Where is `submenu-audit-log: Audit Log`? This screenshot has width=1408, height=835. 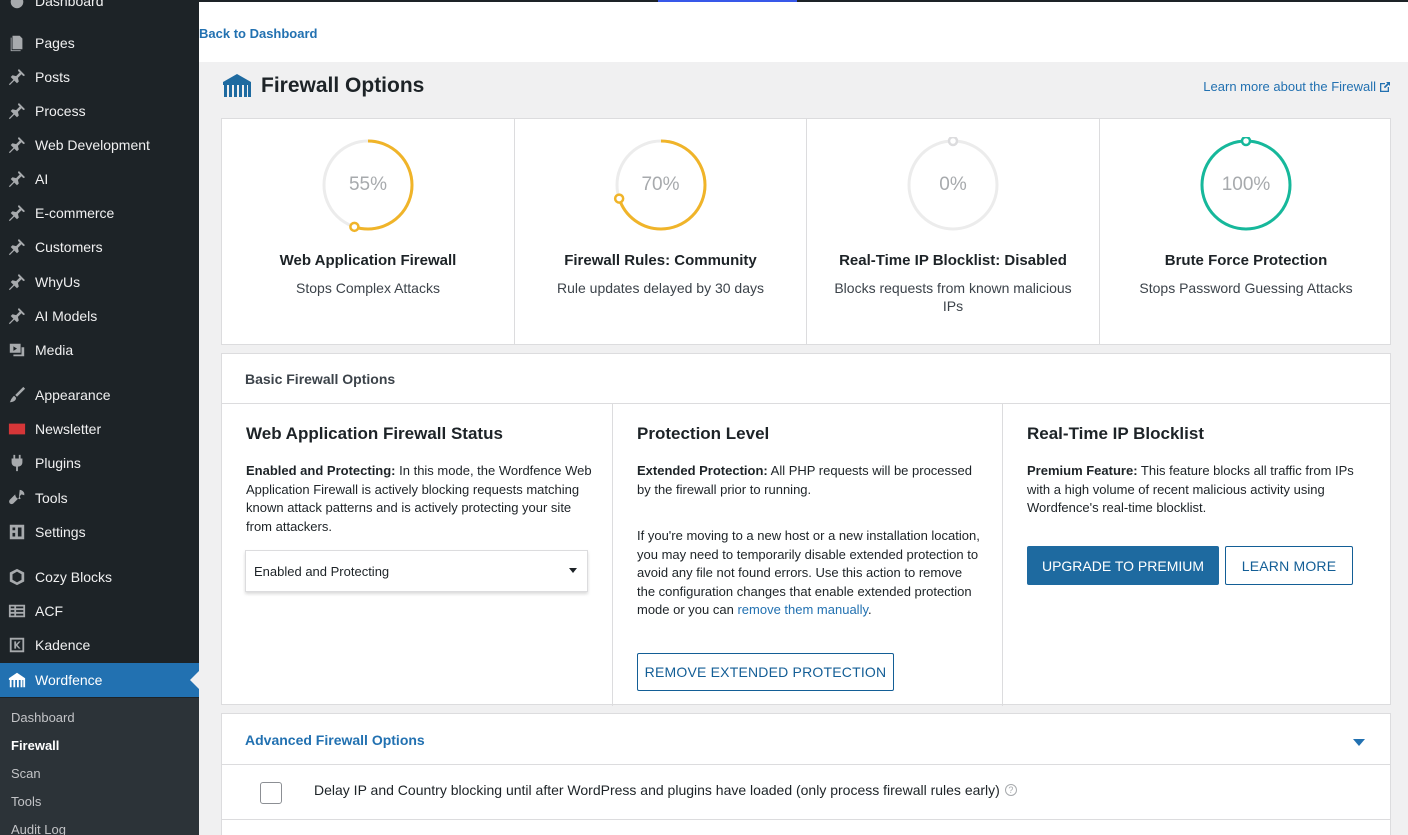 submenu-audit-log: Audit Log is located at coordinates (38, 828).